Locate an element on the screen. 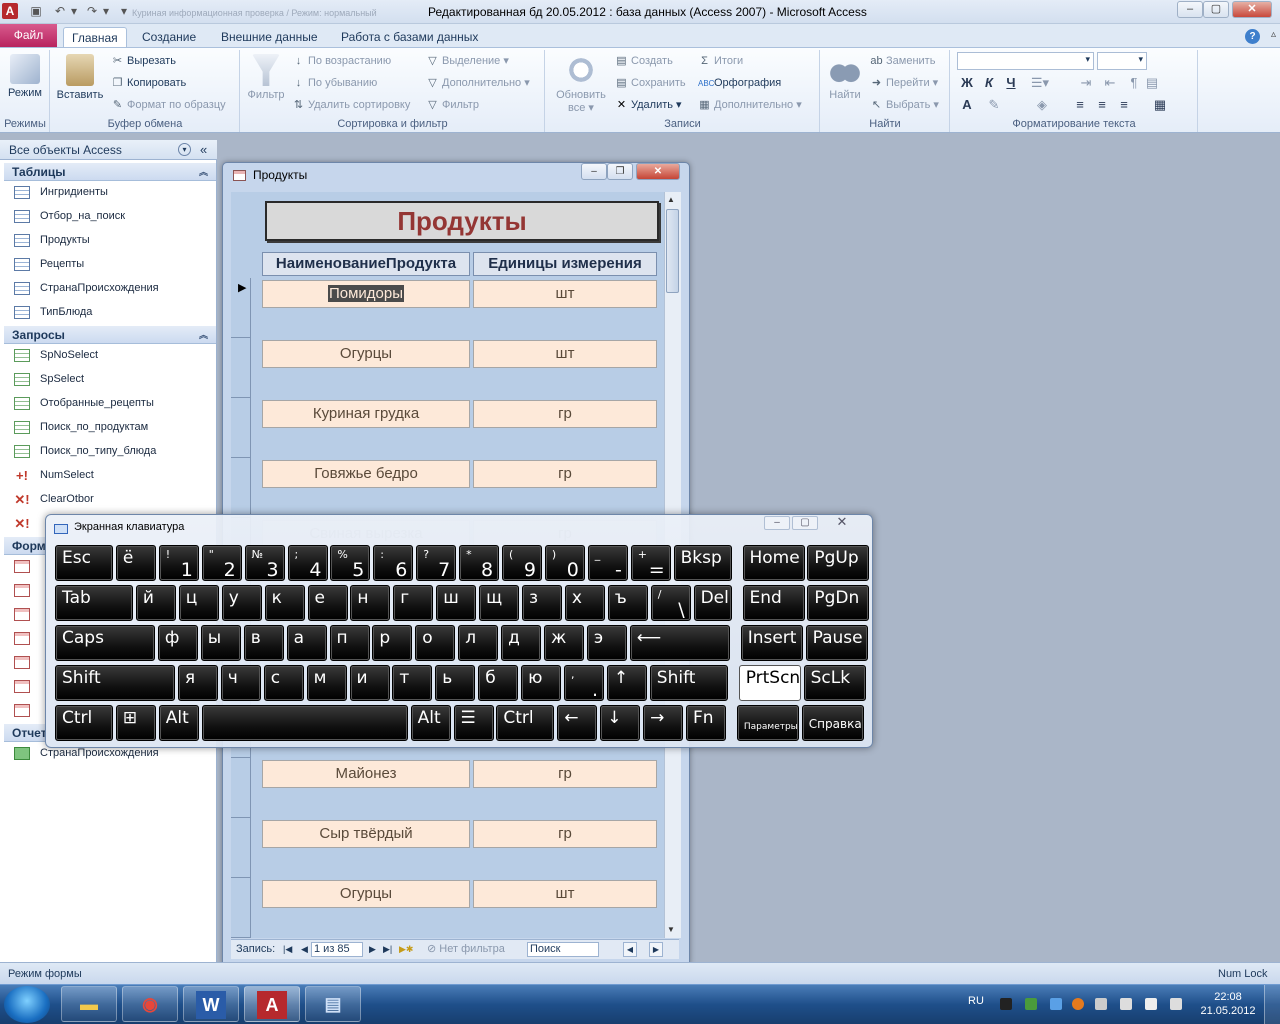 The image size is (1280, 1024). key: ! 1 is located at coordinates (178, 563).